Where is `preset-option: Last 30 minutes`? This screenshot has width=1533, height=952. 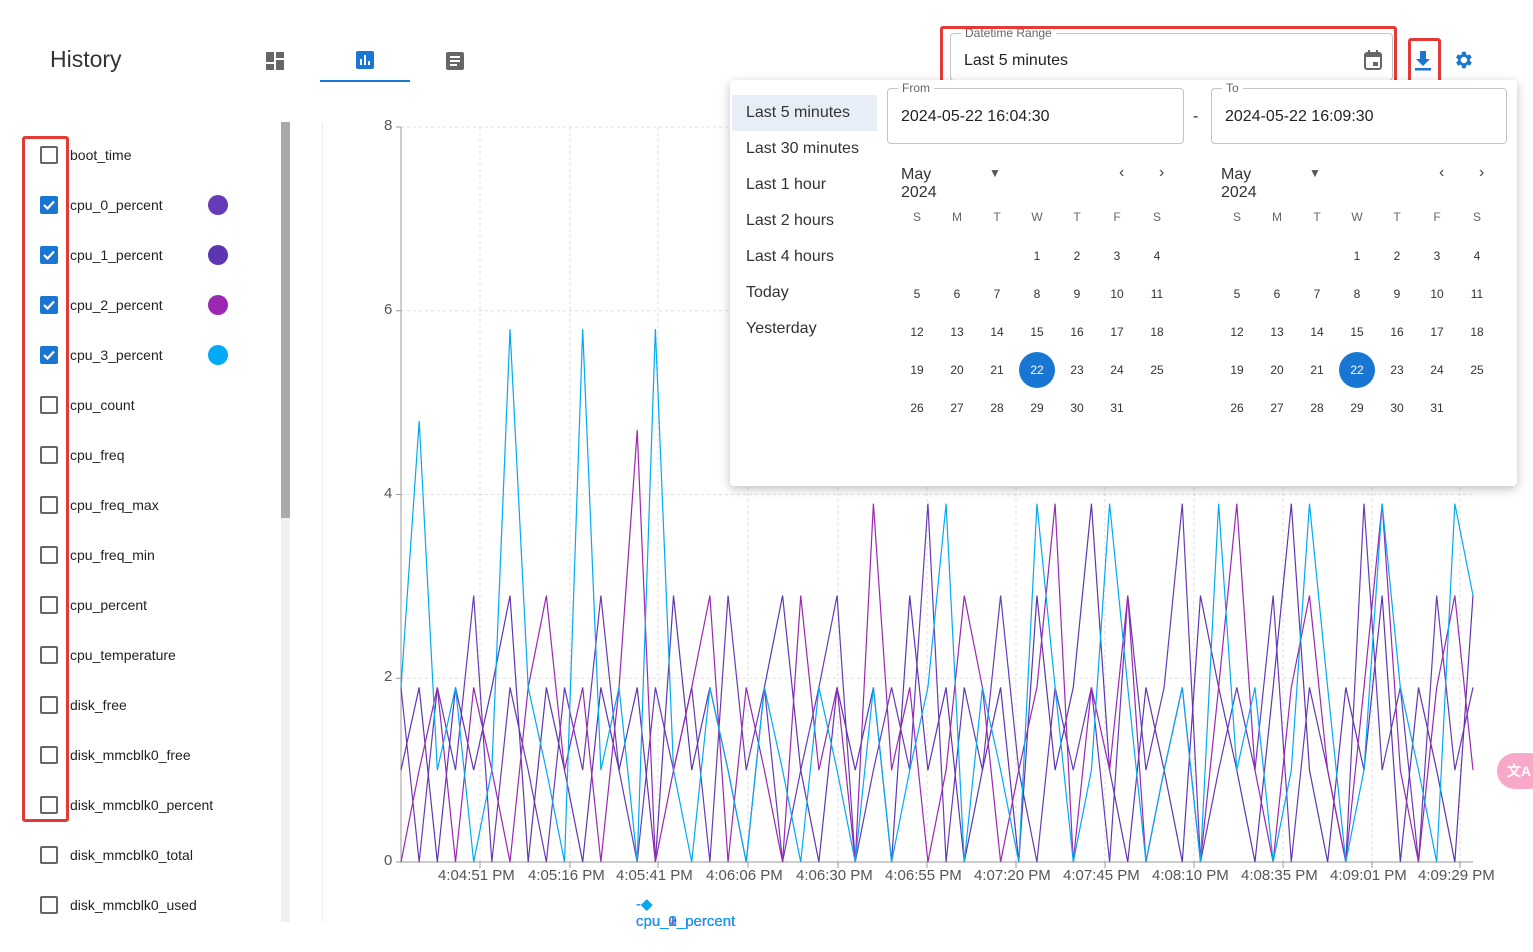
preset-option: Last 30 minutes is located at coordinates (804, 149).